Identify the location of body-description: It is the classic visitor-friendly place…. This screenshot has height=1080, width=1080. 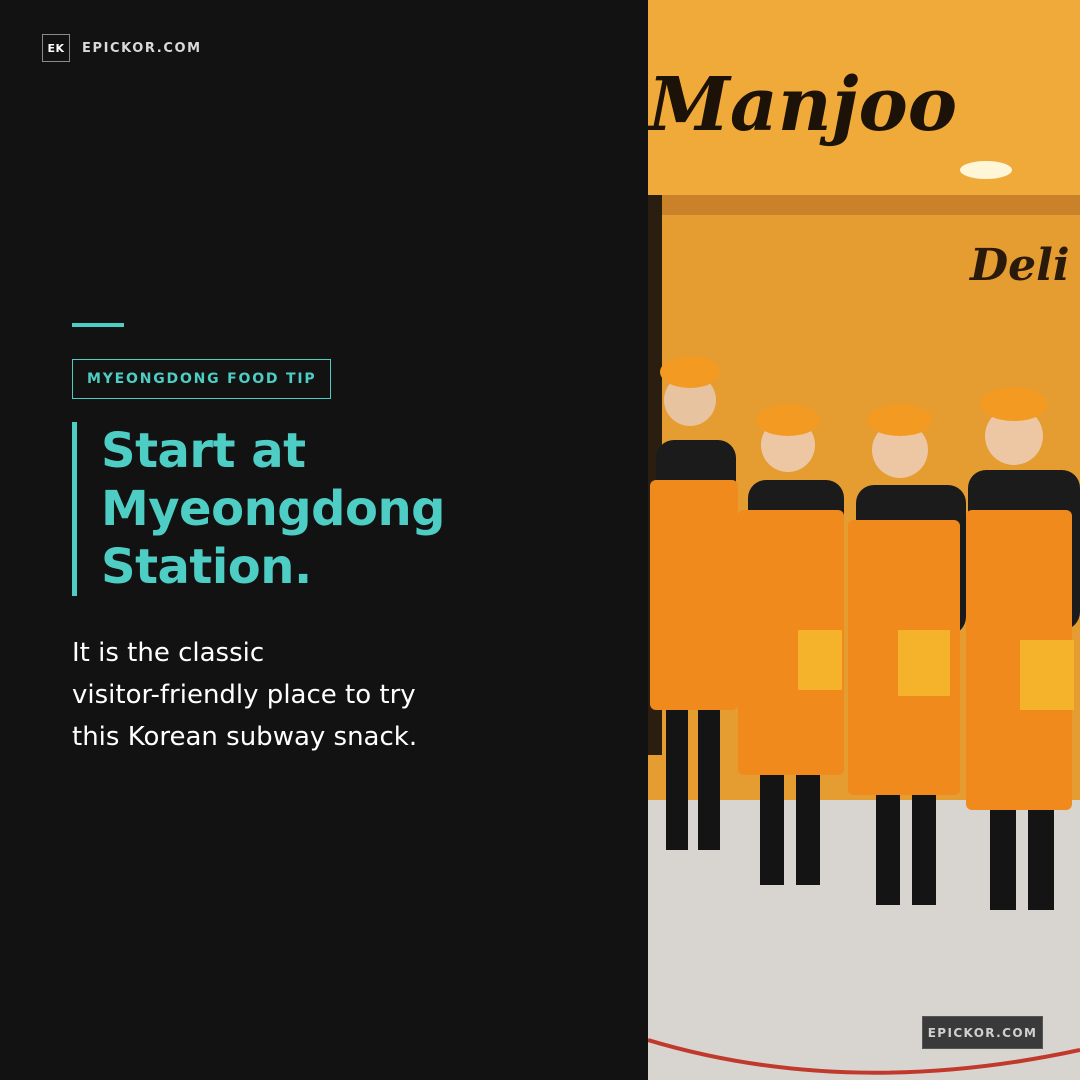
(282, 695).